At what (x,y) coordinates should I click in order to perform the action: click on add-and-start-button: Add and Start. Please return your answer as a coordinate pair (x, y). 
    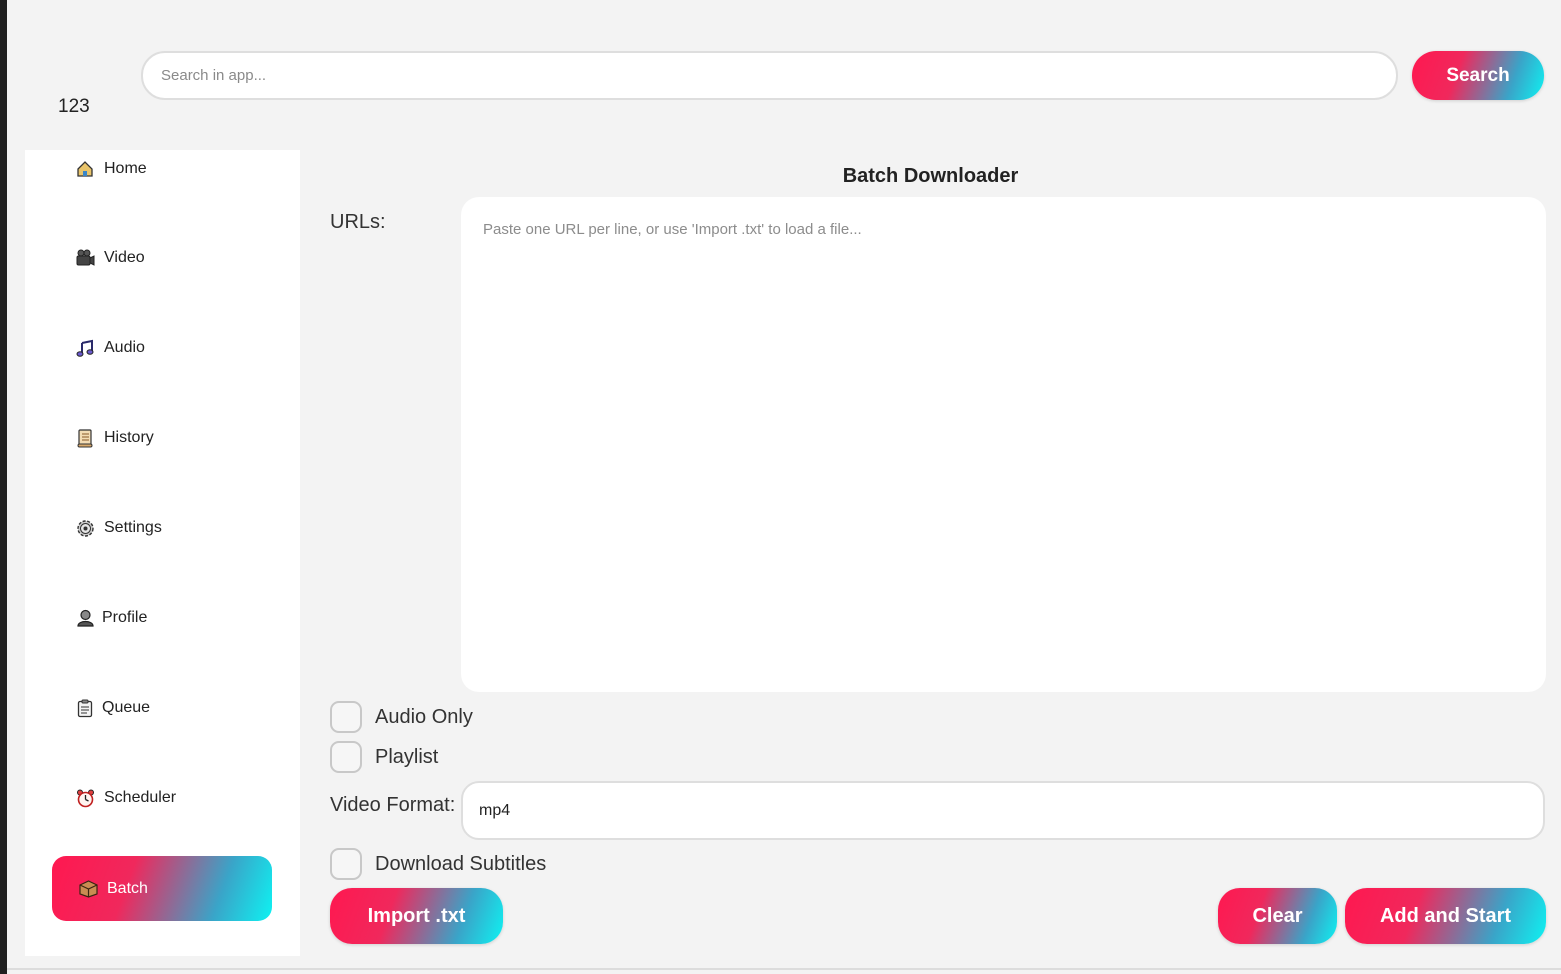
    Looking at the image, I should click on (1445, 916).